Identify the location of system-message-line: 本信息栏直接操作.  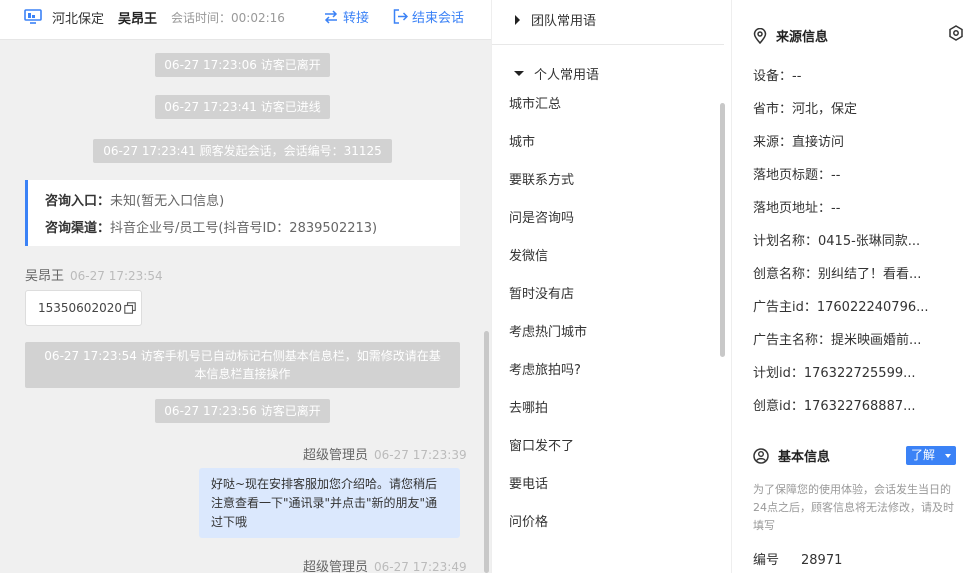
(242, 374).